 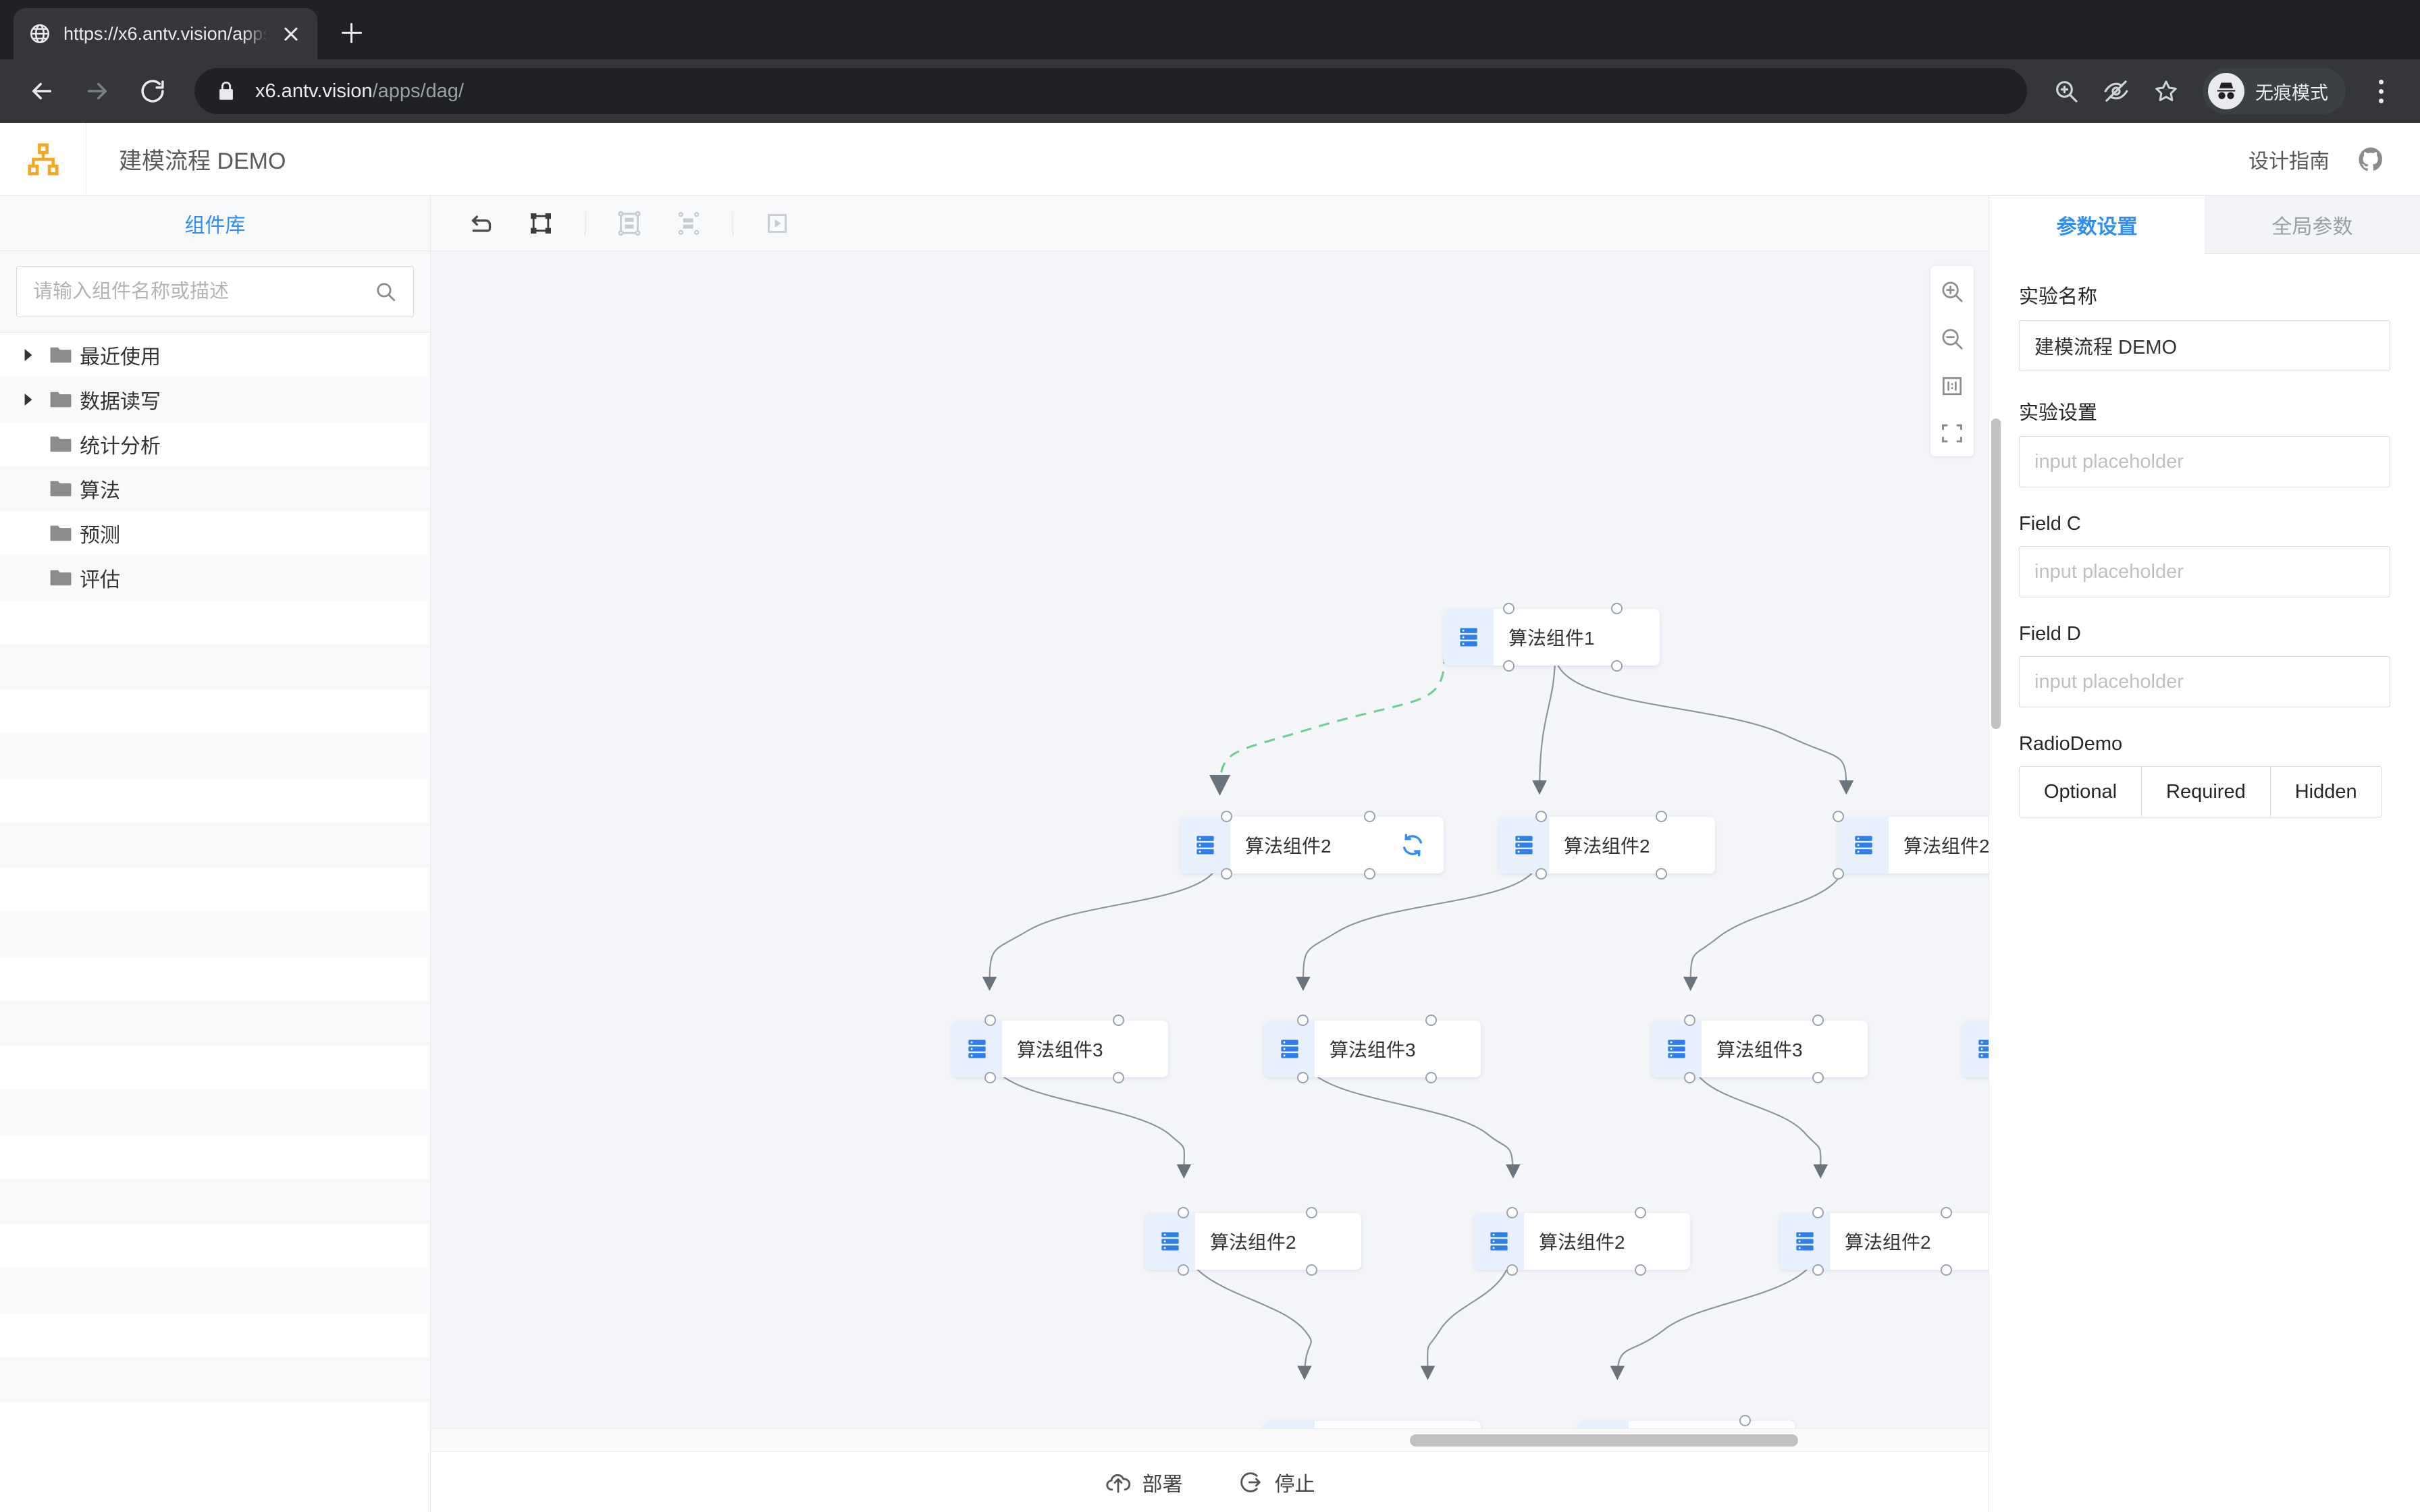 I want to click on zoom-in-icon, so click(x=1952, y=291).